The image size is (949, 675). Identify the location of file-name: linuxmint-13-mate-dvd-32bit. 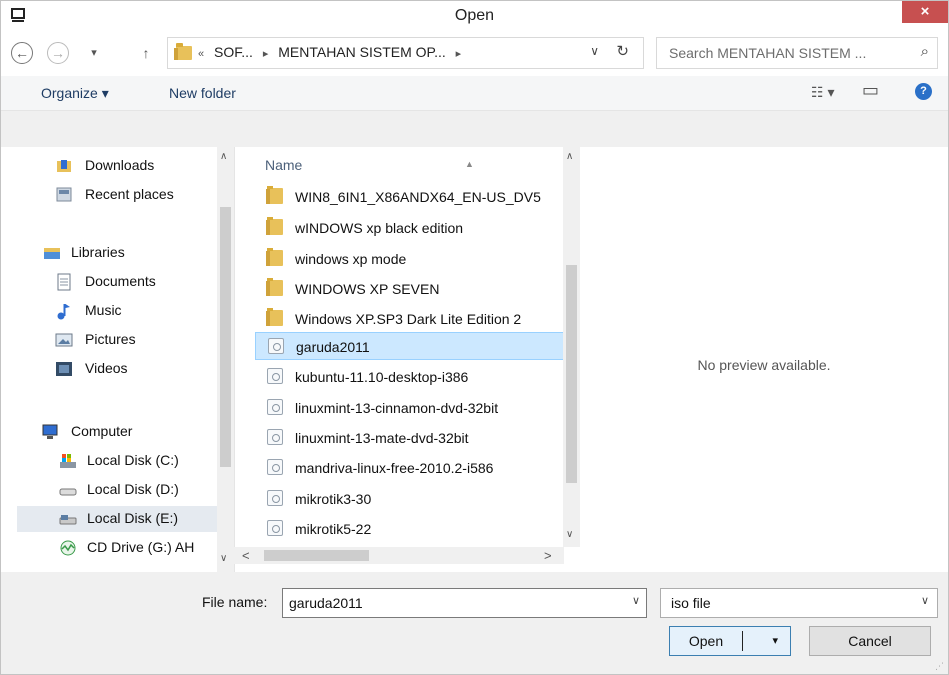
(382, 438).